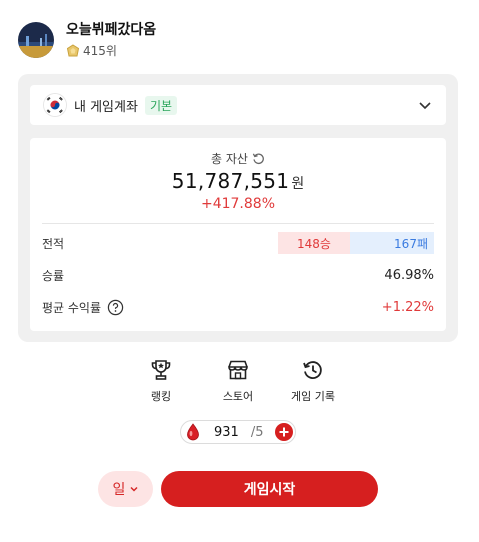 The height and width of the screenshot is (542, 479). Describe the element at coordinates (119, 490) in the screenshot. I see `mode-label: 일` at that location.